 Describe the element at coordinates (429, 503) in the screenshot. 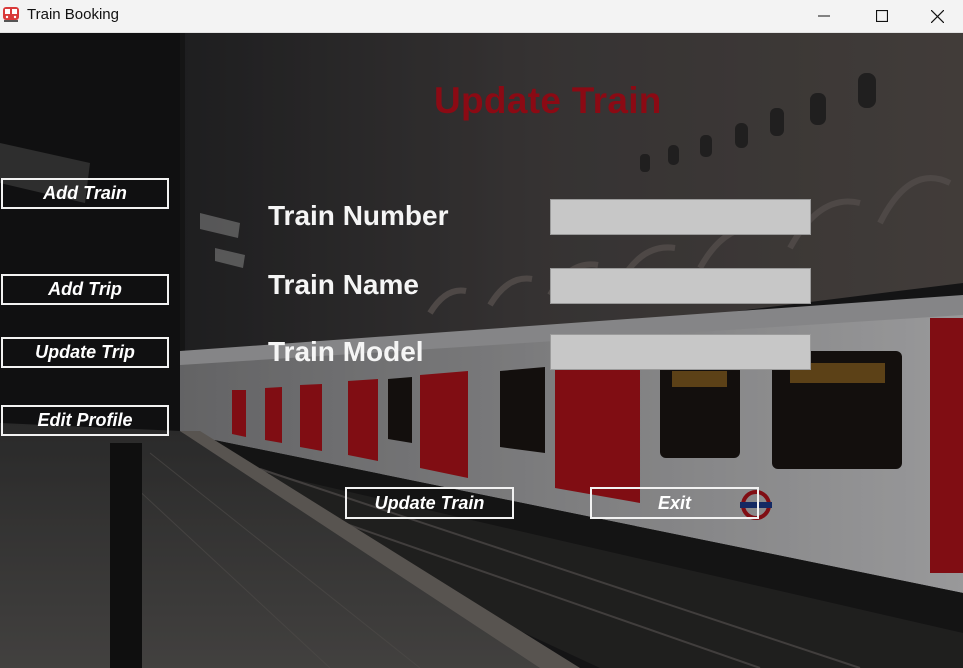

I see `update-train-button: Update Train` at that location.